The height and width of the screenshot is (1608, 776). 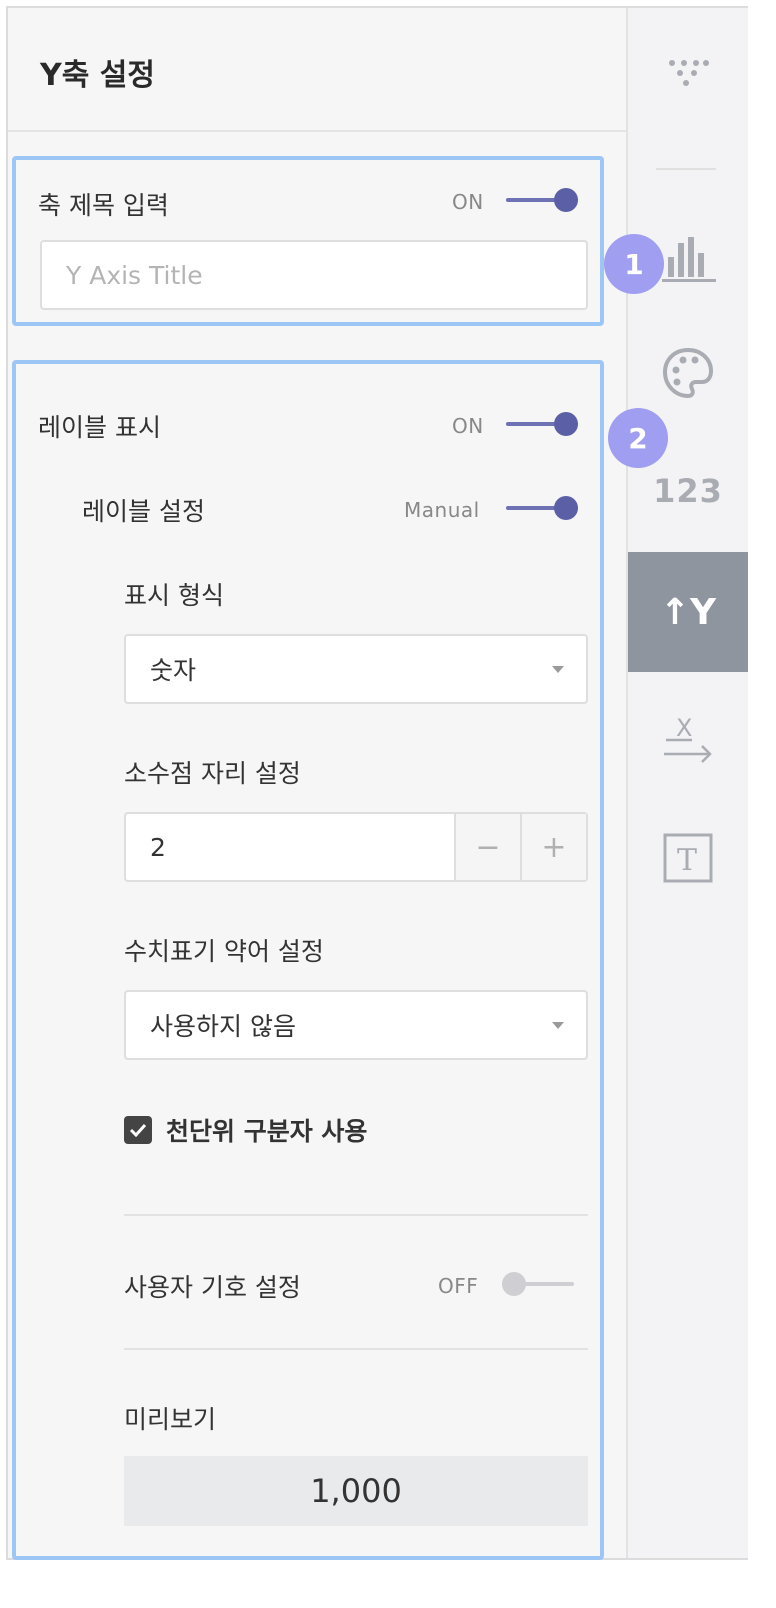 What do you see at coordinates (99, 427) in the screenshot?
I see `label-display-label: 레이블 표시` at bounding box center [99, 427].